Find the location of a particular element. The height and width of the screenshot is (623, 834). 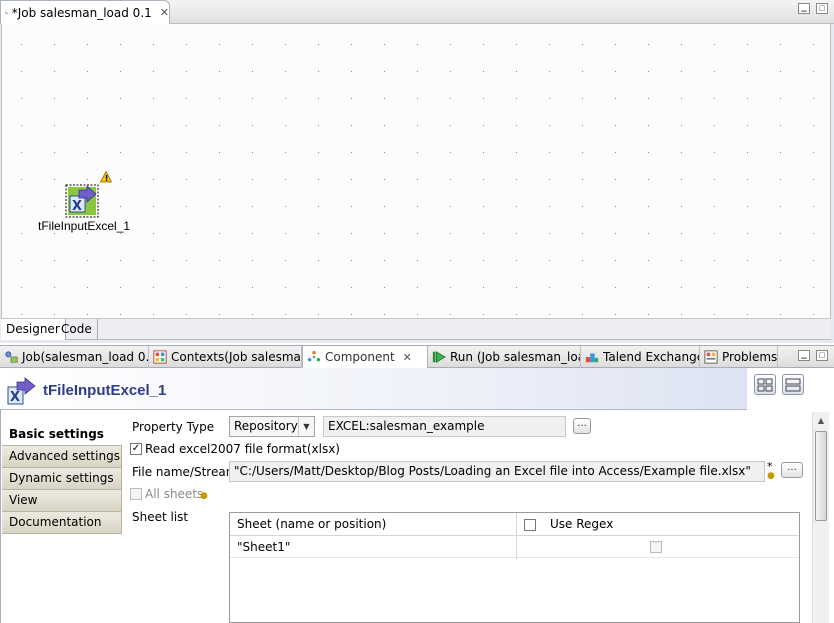

tab-problems: Problems is located at coordinates (739, 357).